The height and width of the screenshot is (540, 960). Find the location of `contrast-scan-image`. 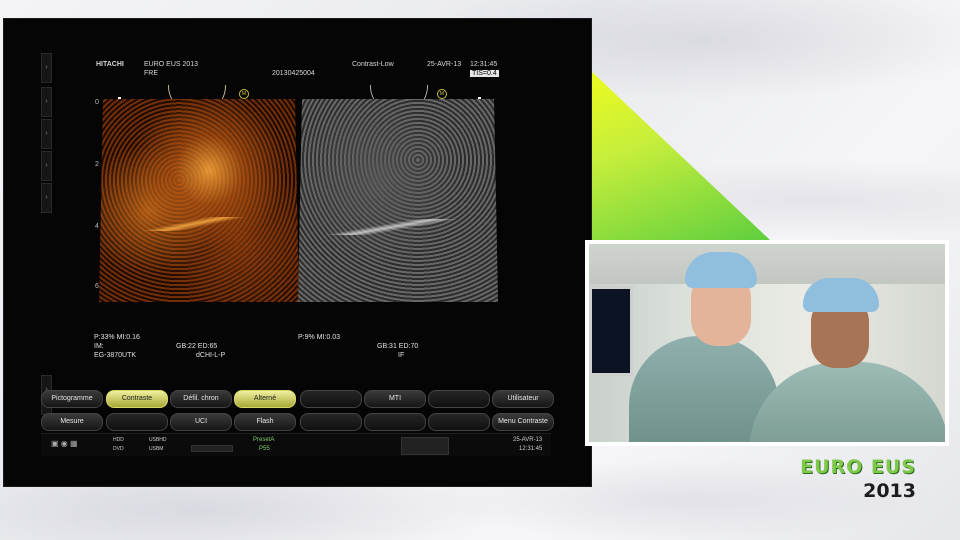

contrast-scan-image is located at coordinates (199, 200).